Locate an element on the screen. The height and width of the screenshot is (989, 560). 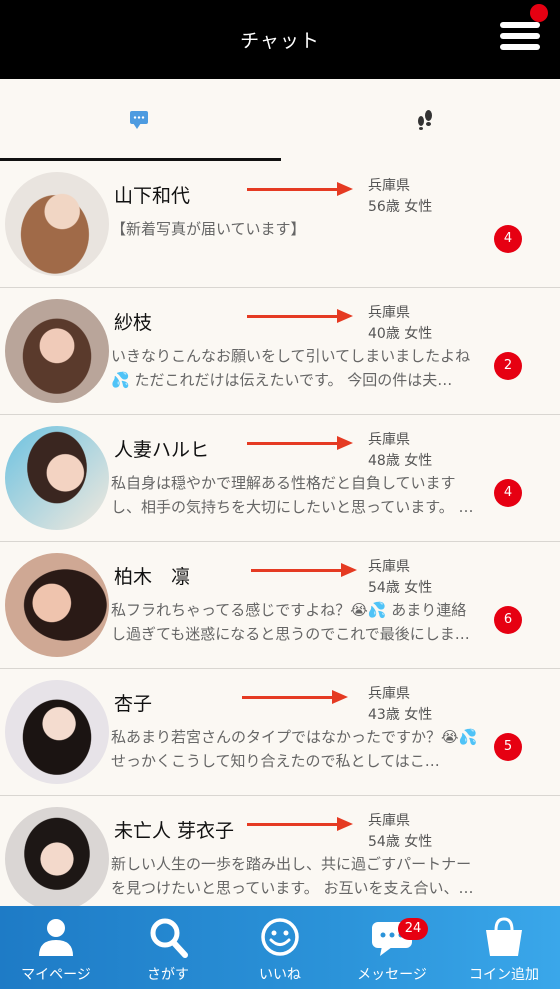
person-icon is located at coordinates (56, 937).